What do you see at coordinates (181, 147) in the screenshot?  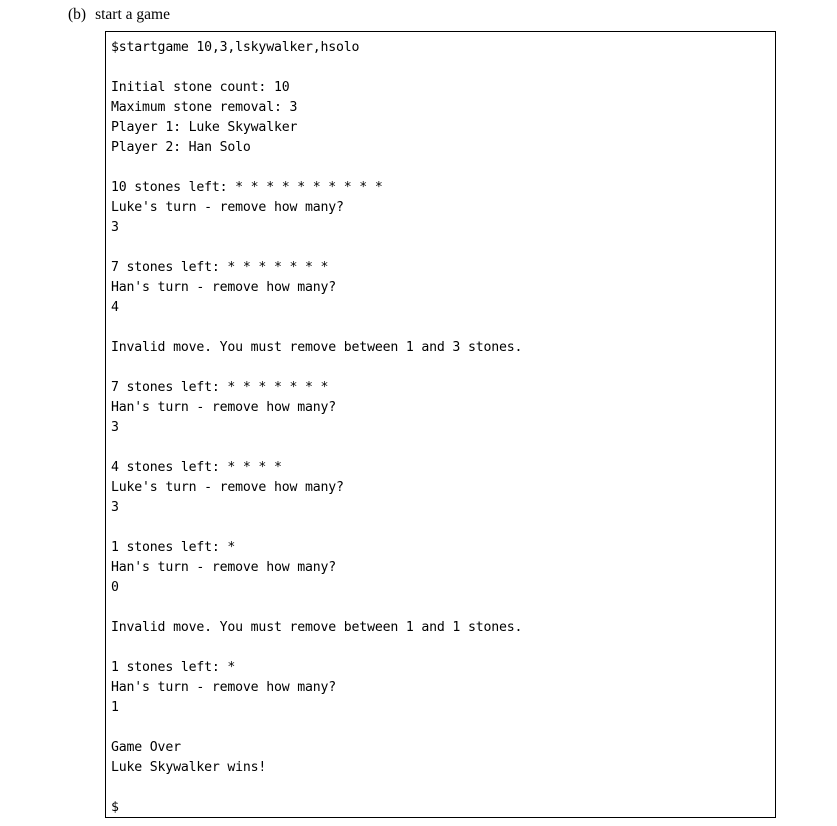 I see `terminal-line: Player 2: Han Solo` at bounding box center [181, 147].